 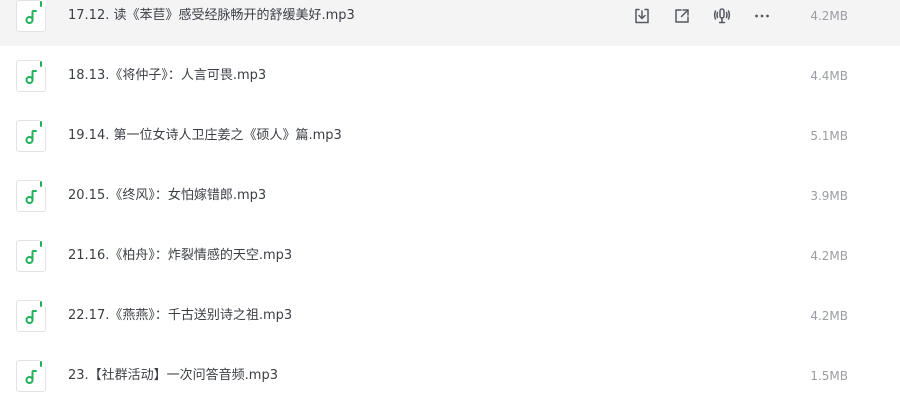 What do you see at coordinates (829, 196) in the screenshot?
I see `file-size: 3.9MB` at bounding box center [829, 196].